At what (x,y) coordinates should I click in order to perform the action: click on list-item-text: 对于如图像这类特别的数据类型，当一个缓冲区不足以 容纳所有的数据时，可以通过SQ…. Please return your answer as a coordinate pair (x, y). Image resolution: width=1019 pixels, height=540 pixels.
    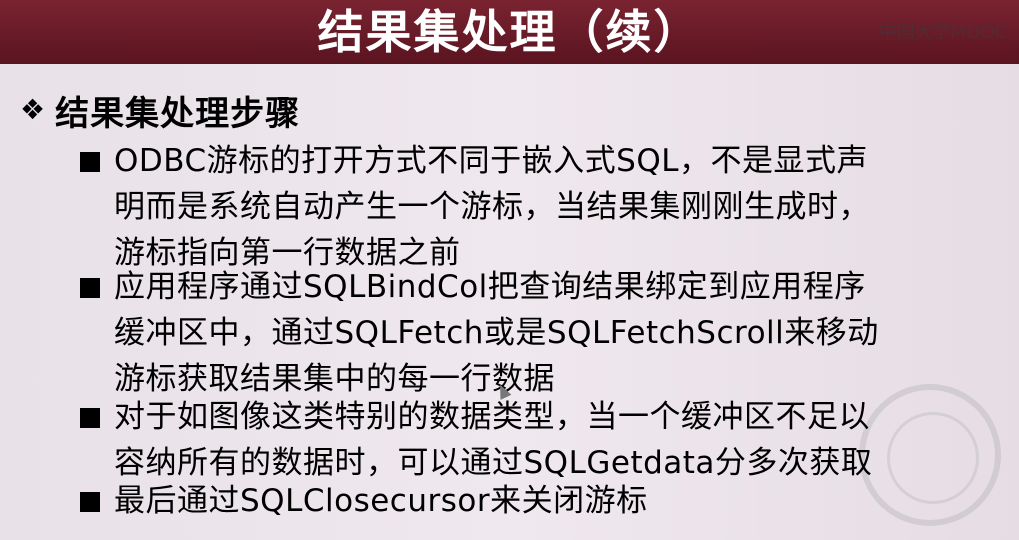
    Looking at the image, I should click on (493, 440).